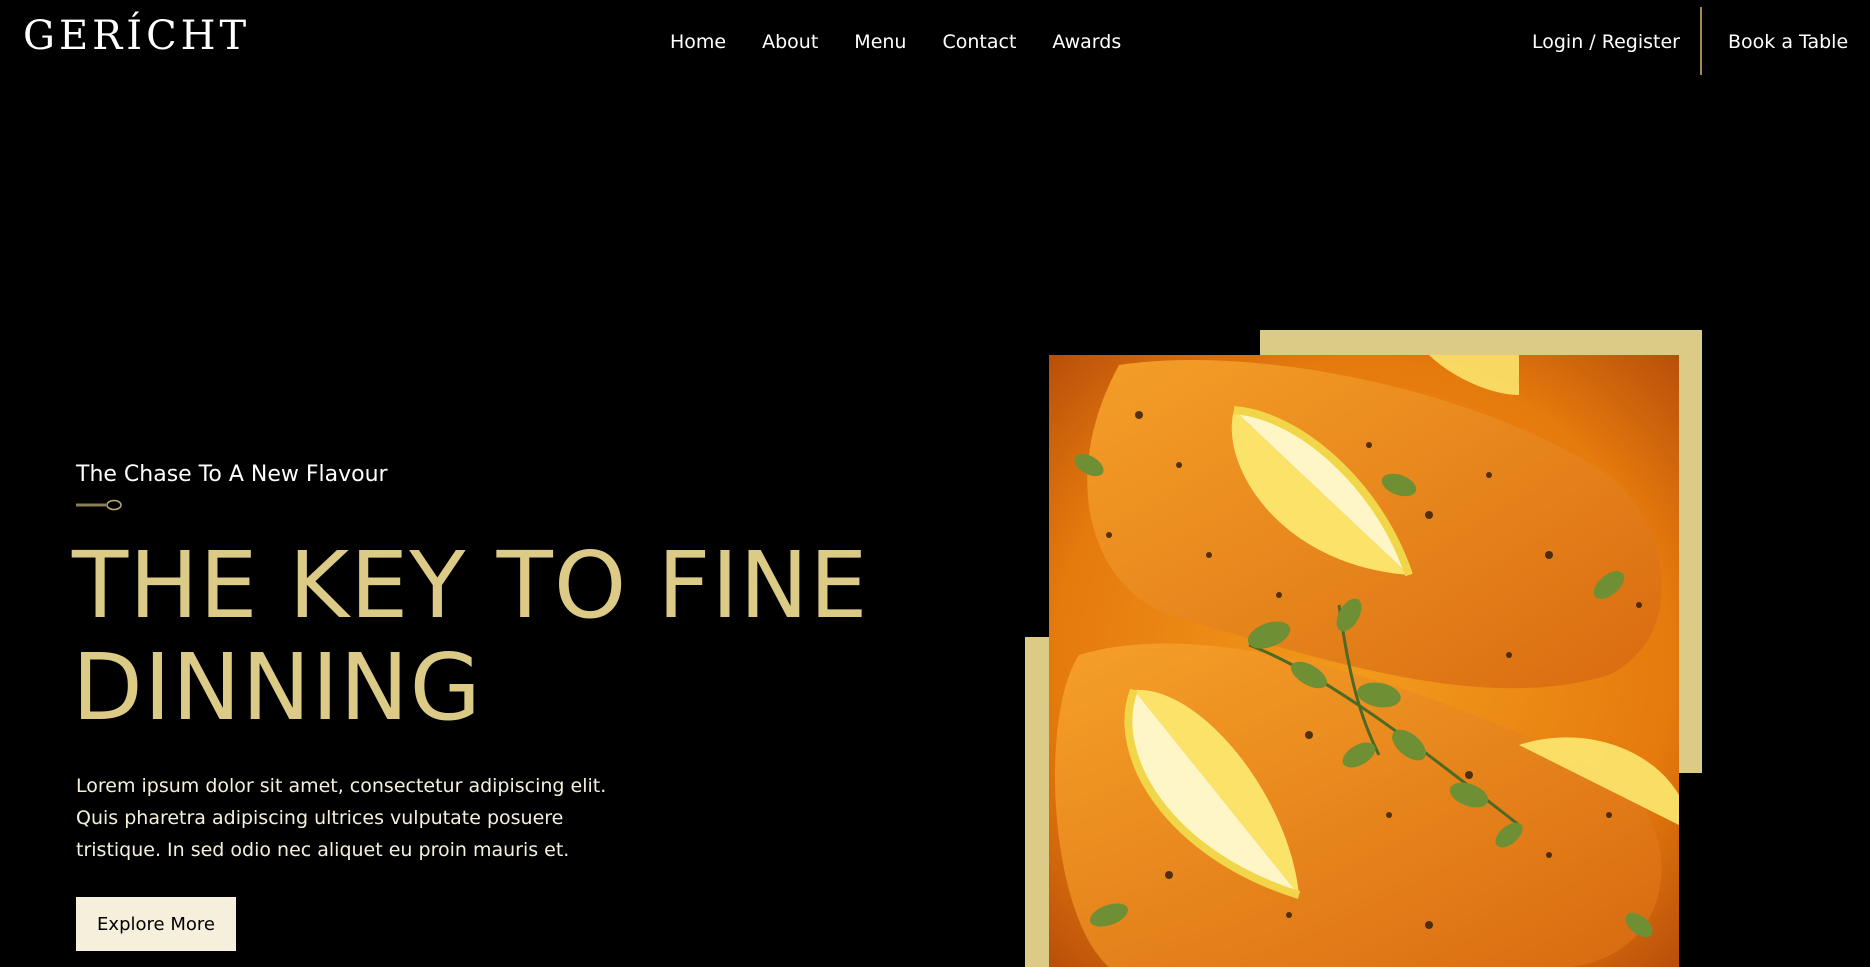 Image resolution: width=1870 pixels, height=967 pixels. What do you see at coordinates (979, 42) in the screenshot?
I see `nav-contact: Contact` at bounding box center [979, 42].